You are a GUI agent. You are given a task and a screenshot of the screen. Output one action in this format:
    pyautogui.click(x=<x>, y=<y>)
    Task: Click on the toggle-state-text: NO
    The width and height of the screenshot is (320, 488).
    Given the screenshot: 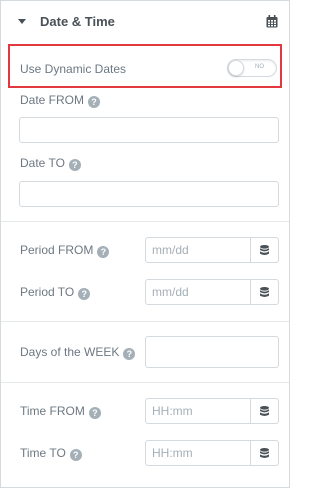 What is the action you would take?
    pyautogui.click(x=259, y=67)
    